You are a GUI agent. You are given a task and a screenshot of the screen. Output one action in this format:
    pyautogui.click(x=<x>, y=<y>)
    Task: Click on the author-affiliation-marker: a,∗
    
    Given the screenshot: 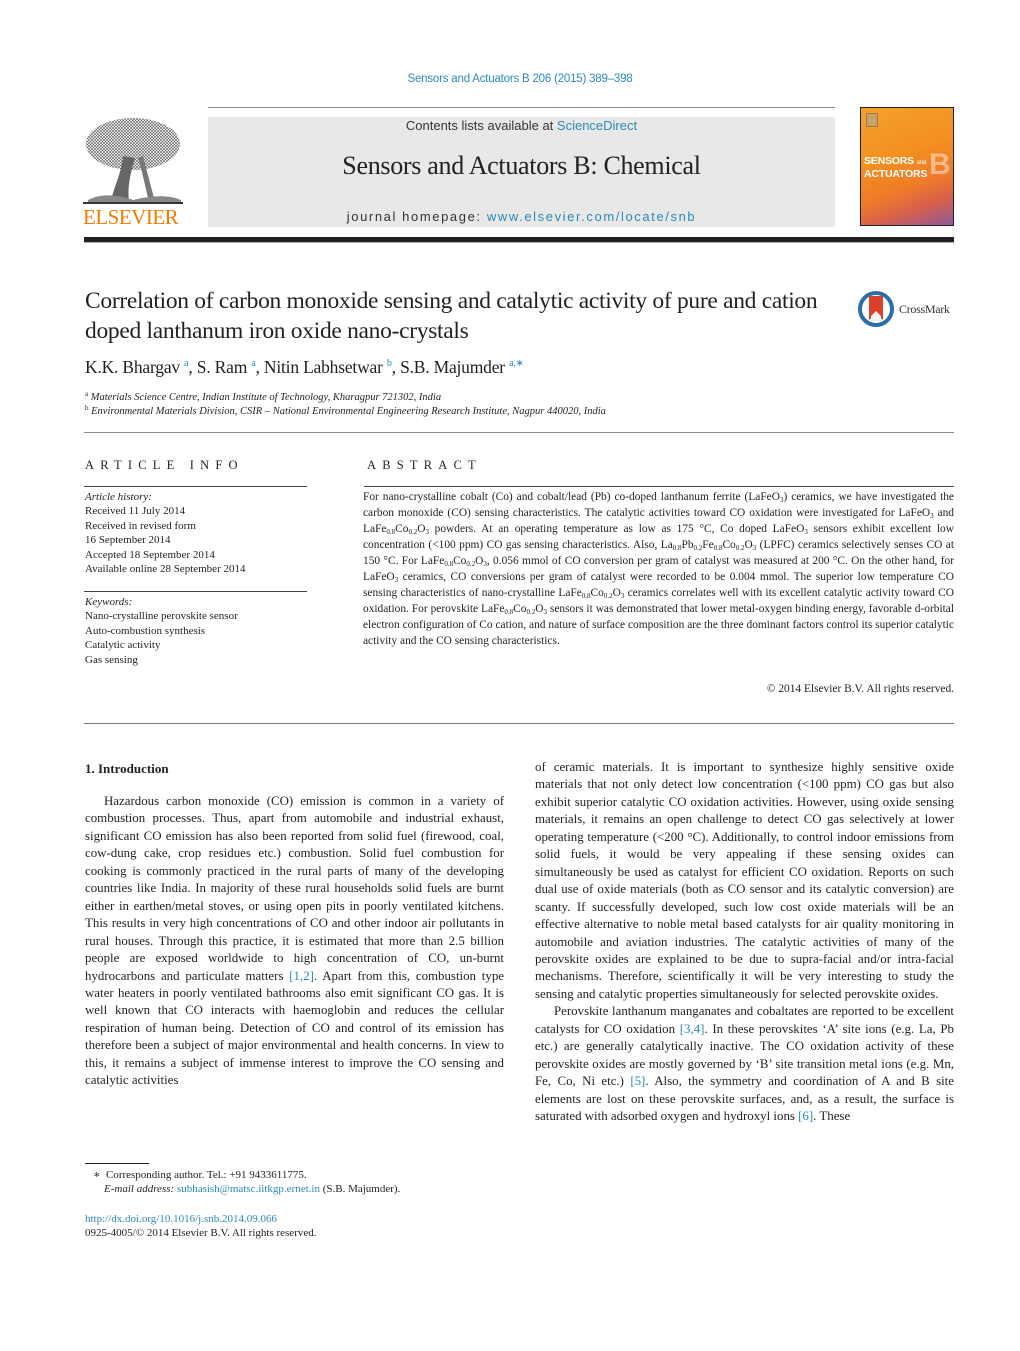 What is the action you would take?
    pyautogui.click(x=516, y=363)
    